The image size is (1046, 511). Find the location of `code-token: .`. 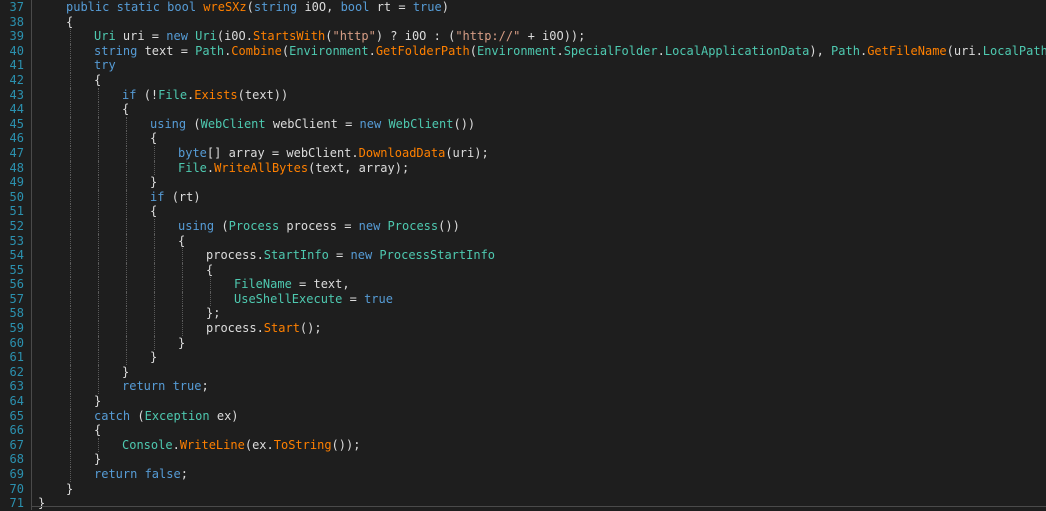

code-token: . is located at coordinates (661, 50).